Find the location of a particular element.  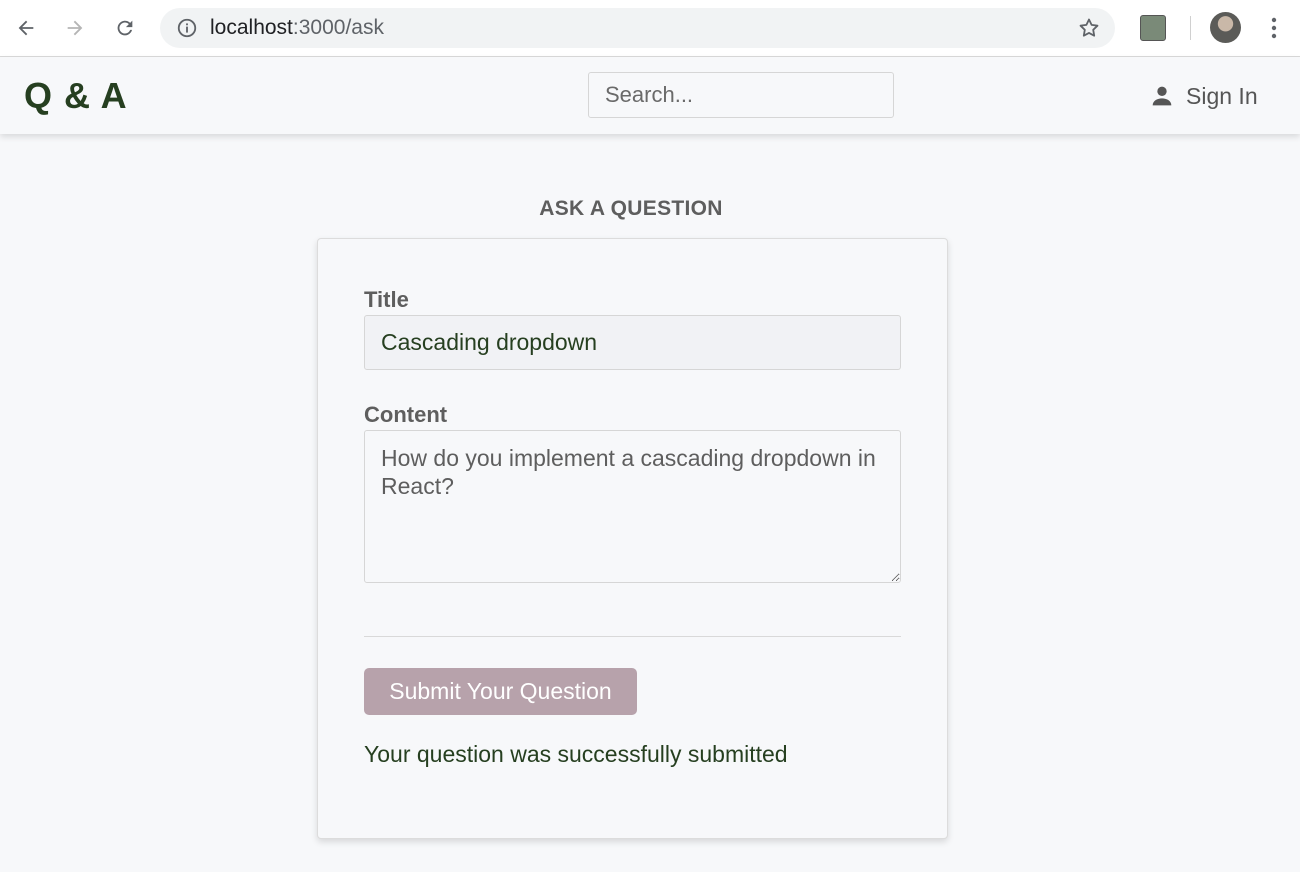

back-arrow-icon is located at coordinates (26, 28).